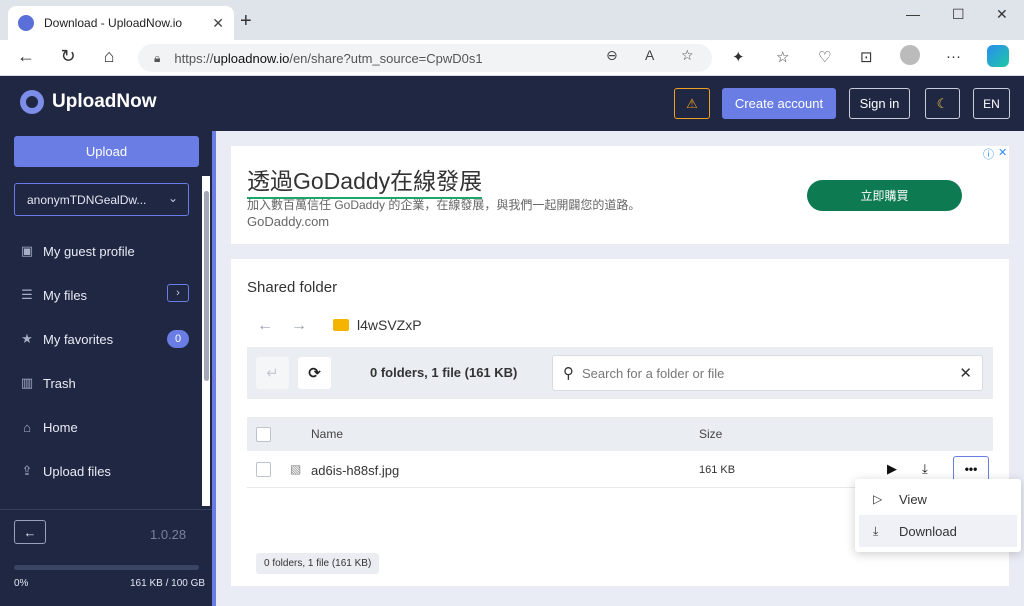 The height and width of the screenshot is (606, 1024). Describe the element at coordinates (76, 251) in the screenshot. I see `sidebar-item-guest-profile: ▣ My guest profile` at that location.